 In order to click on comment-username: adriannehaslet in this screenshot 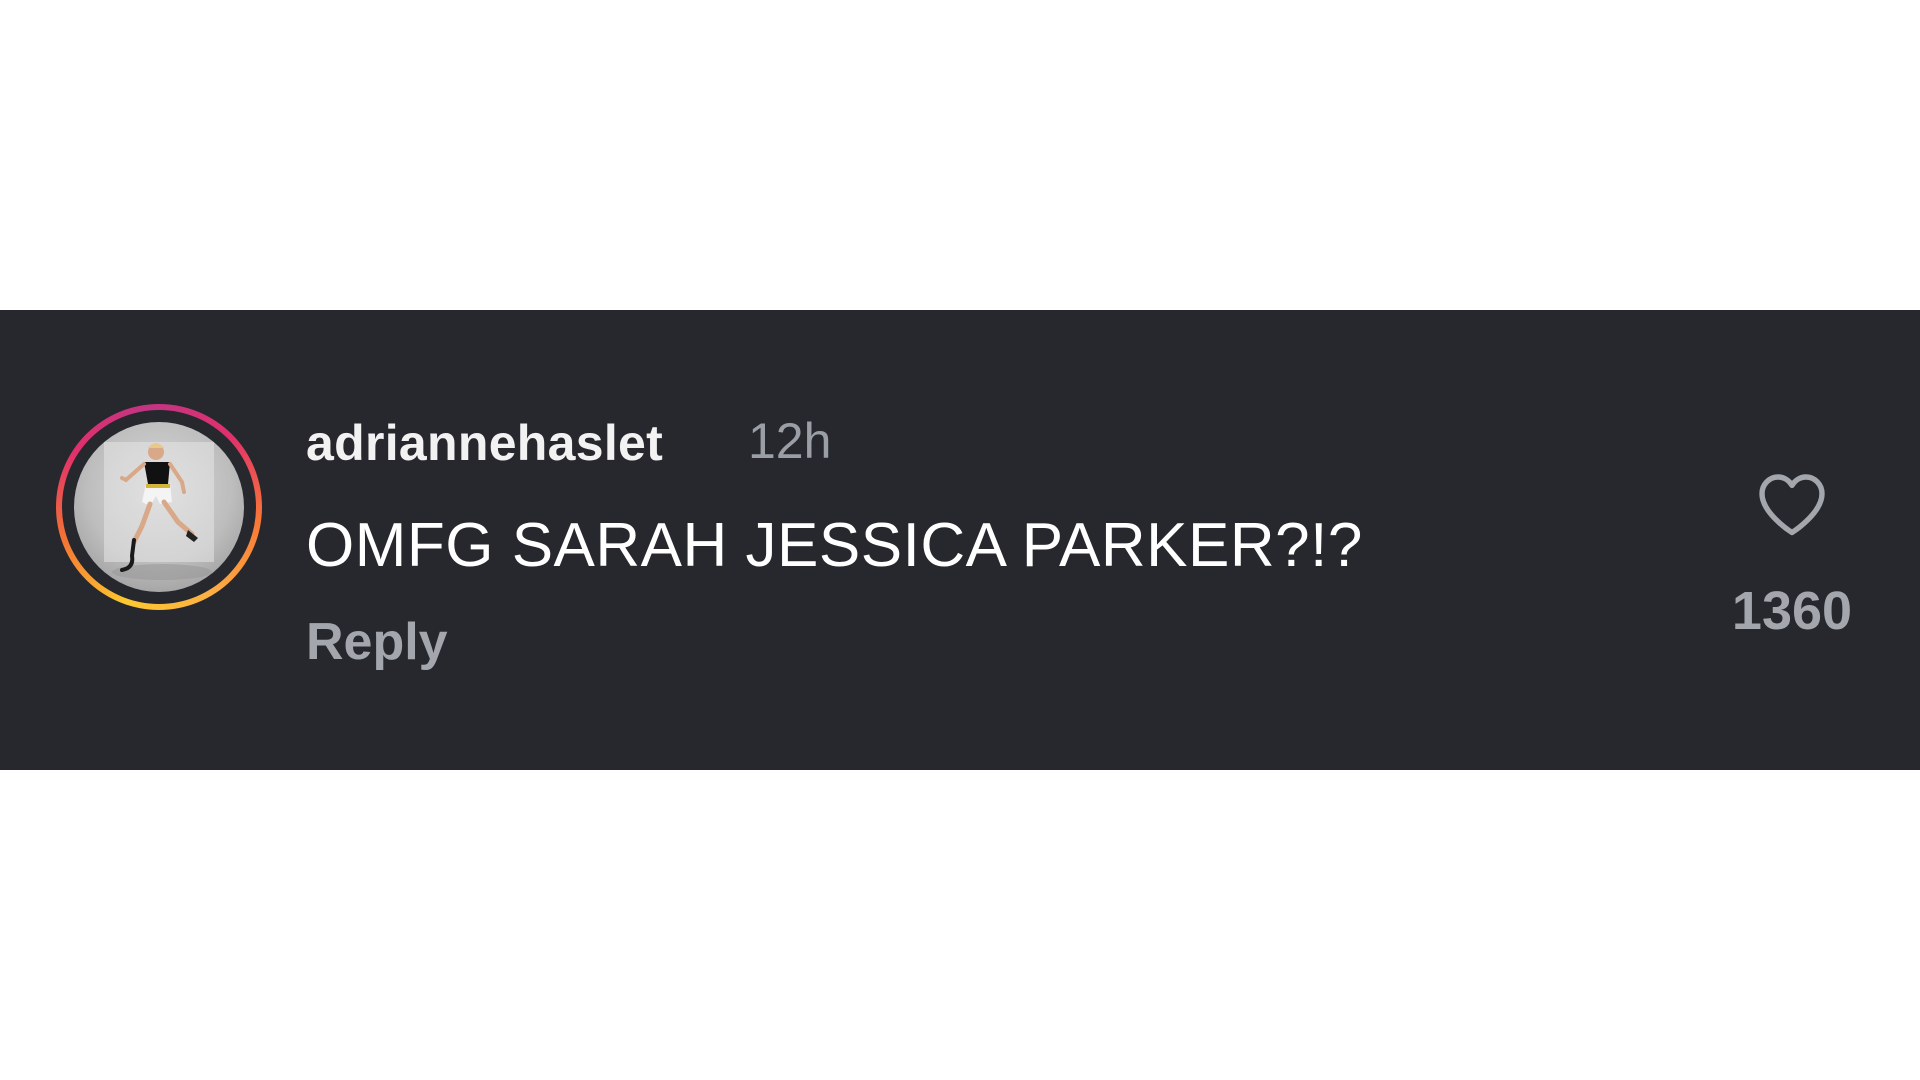, I will do `click(484, 443)`.